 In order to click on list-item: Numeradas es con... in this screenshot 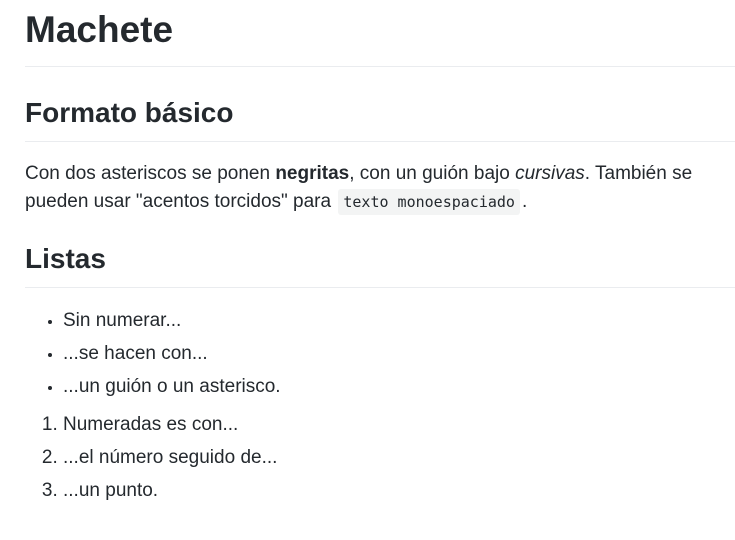, I will do `click(399, 425)`.